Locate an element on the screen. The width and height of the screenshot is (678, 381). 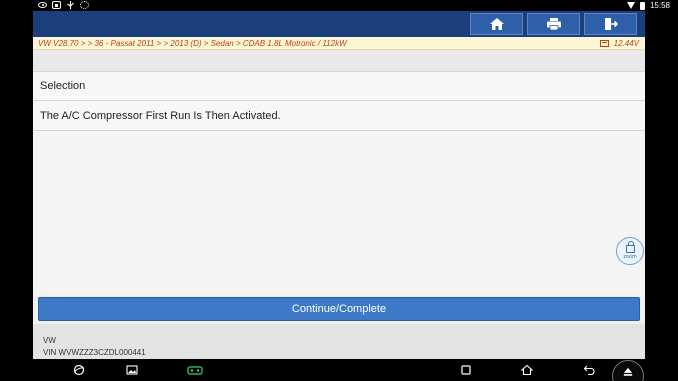
recents-icon is located at coordinates (466, 370).